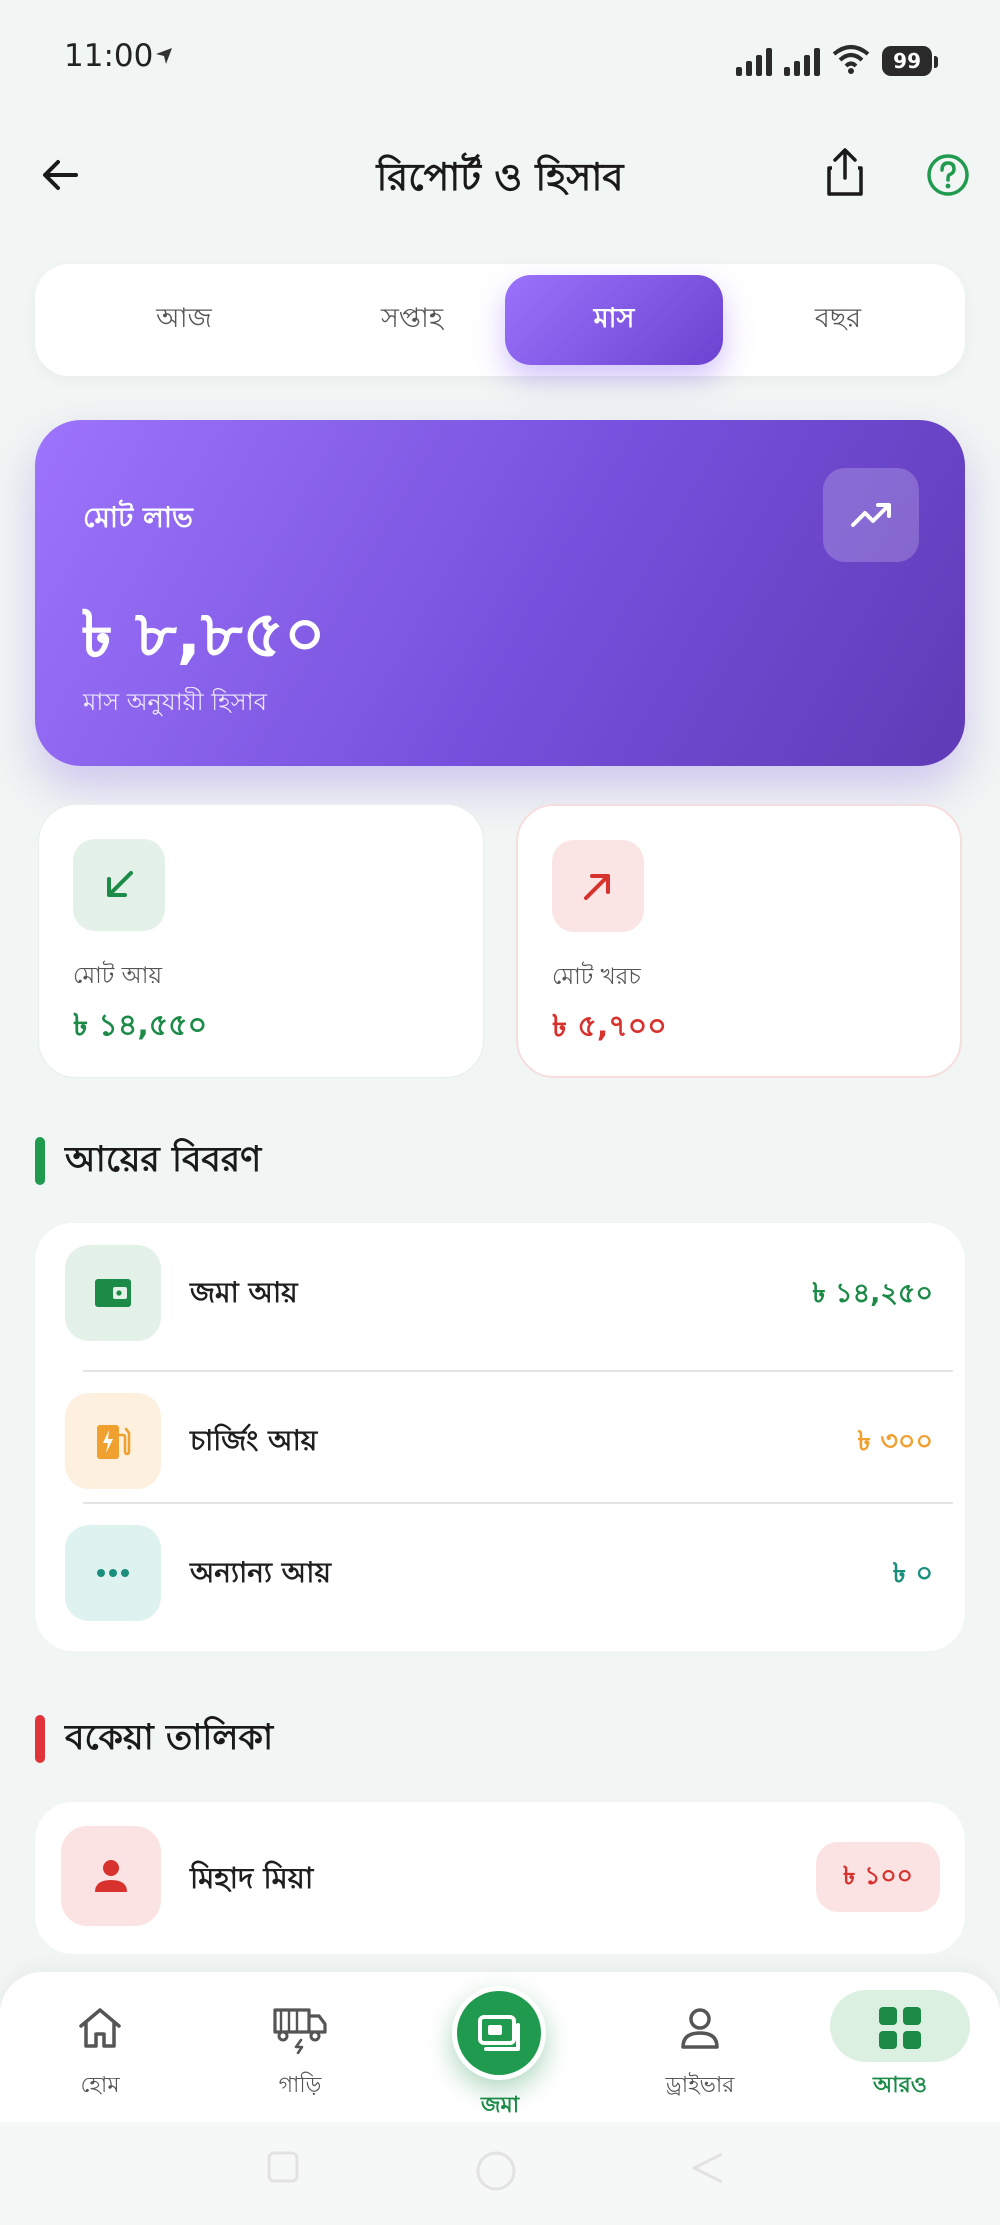 The height and width of the screenshot is (2225, 1000). What do you see at coordinates (164, 58) in the screenshot?
I see `navigation-arrow-icon` at bounding box center [164, 58].